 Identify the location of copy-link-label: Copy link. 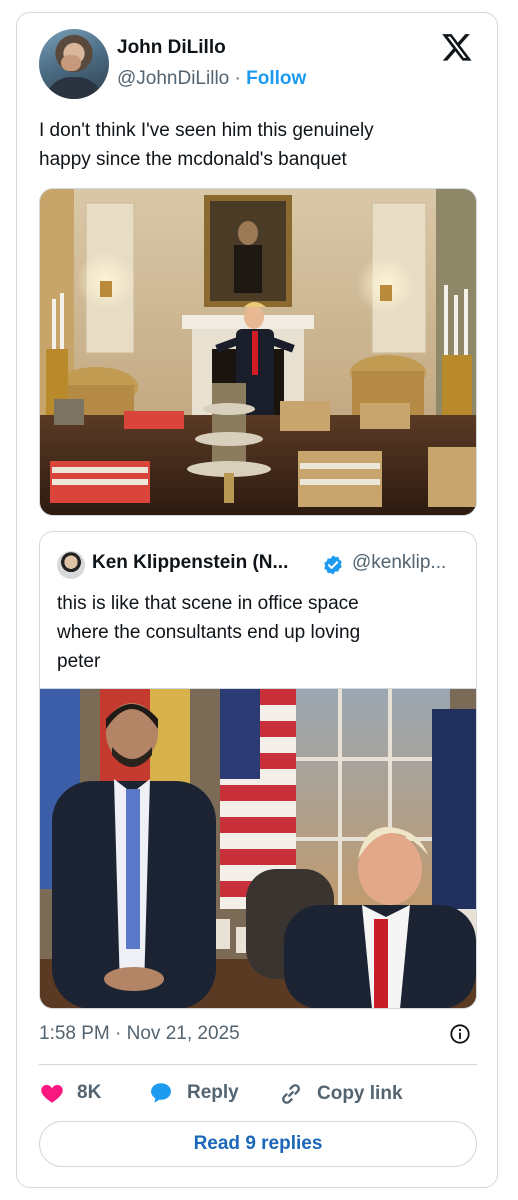
(360, 1093).